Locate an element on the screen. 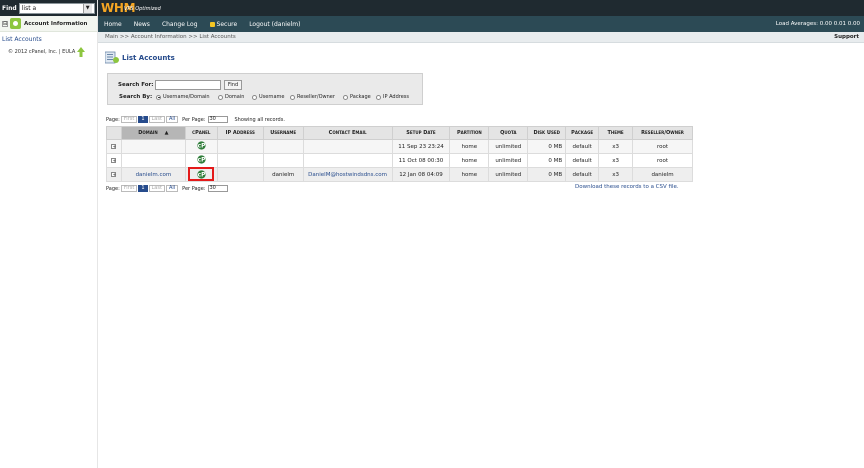 The height and width of the screenshot is (468, 864). sidebar-item-list-accounts: List Accounts is located at coordinates (48, 39).